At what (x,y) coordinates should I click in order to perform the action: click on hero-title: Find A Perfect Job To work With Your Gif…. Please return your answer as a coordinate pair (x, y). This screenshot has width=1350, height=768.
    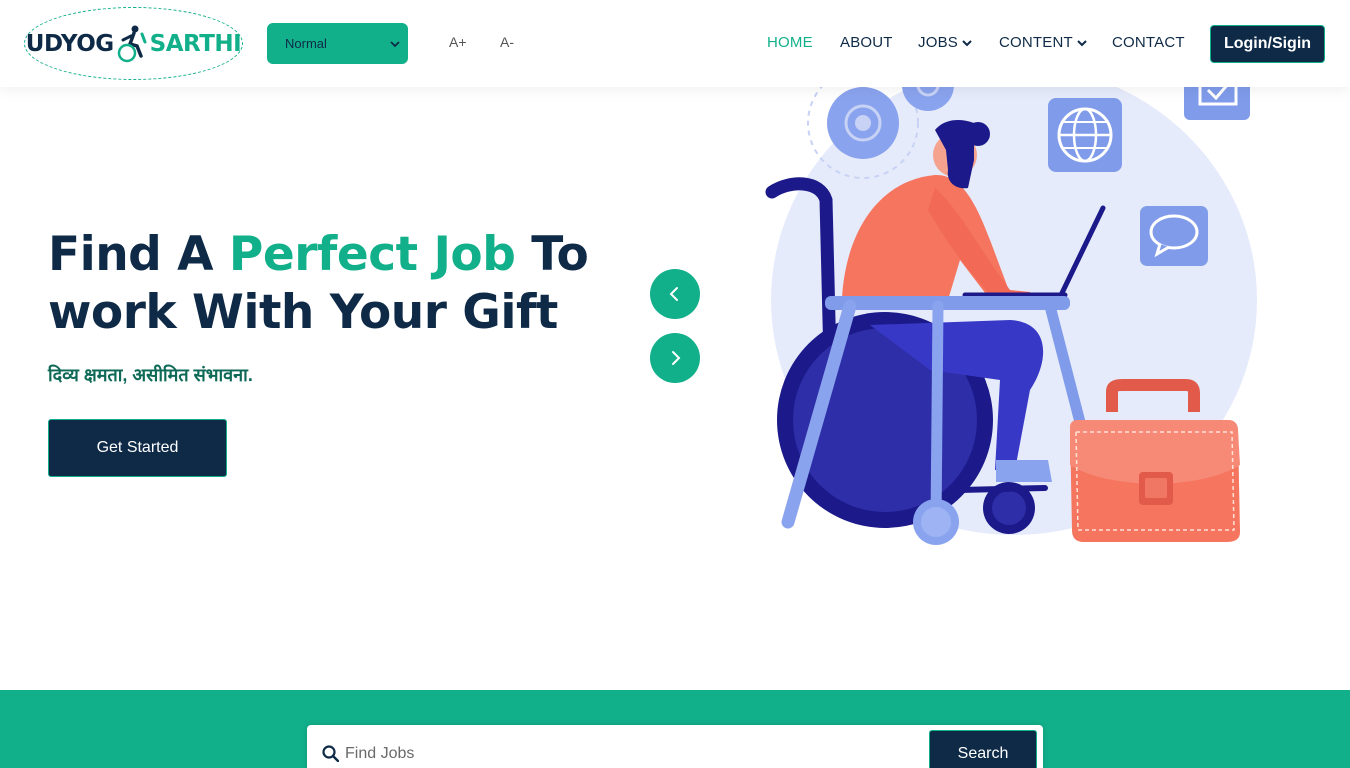
    Looking at the image, I should click on (318, 284).